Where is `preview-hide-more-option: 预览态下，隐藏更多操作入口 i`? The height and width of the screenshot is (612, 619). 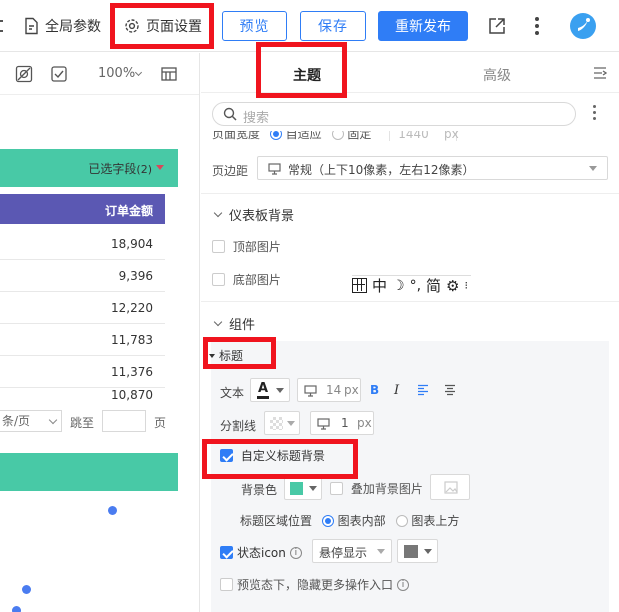 preview-hide-more-option: 预览态下，隐藏更多操作入口 i is located at coordinates (315, 584).